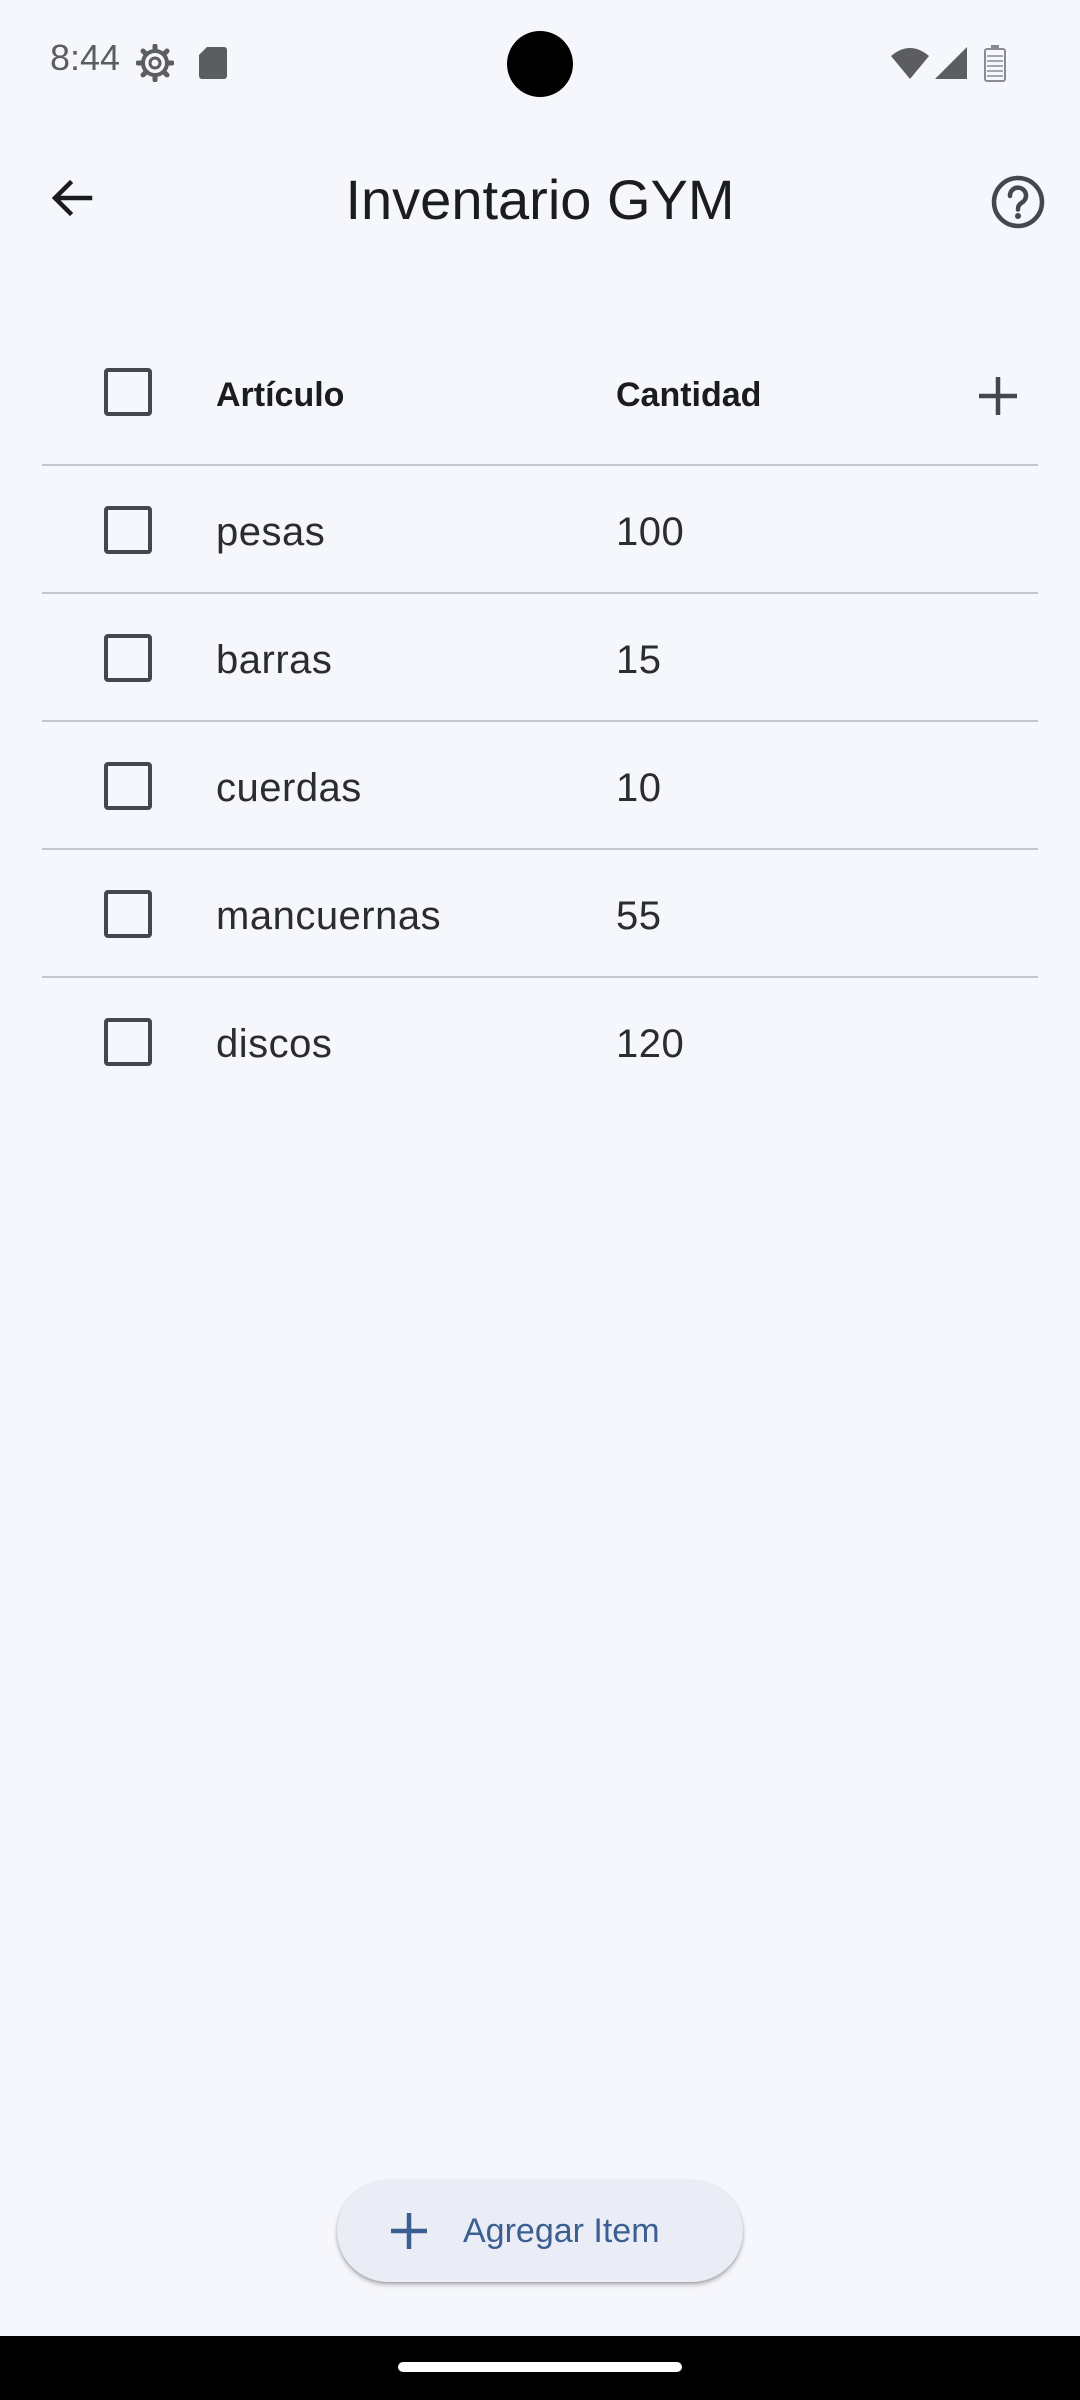 This screenshot has height=2400, width=1080. I want to click on page-title: Inventario GYM, so click(540, 199).